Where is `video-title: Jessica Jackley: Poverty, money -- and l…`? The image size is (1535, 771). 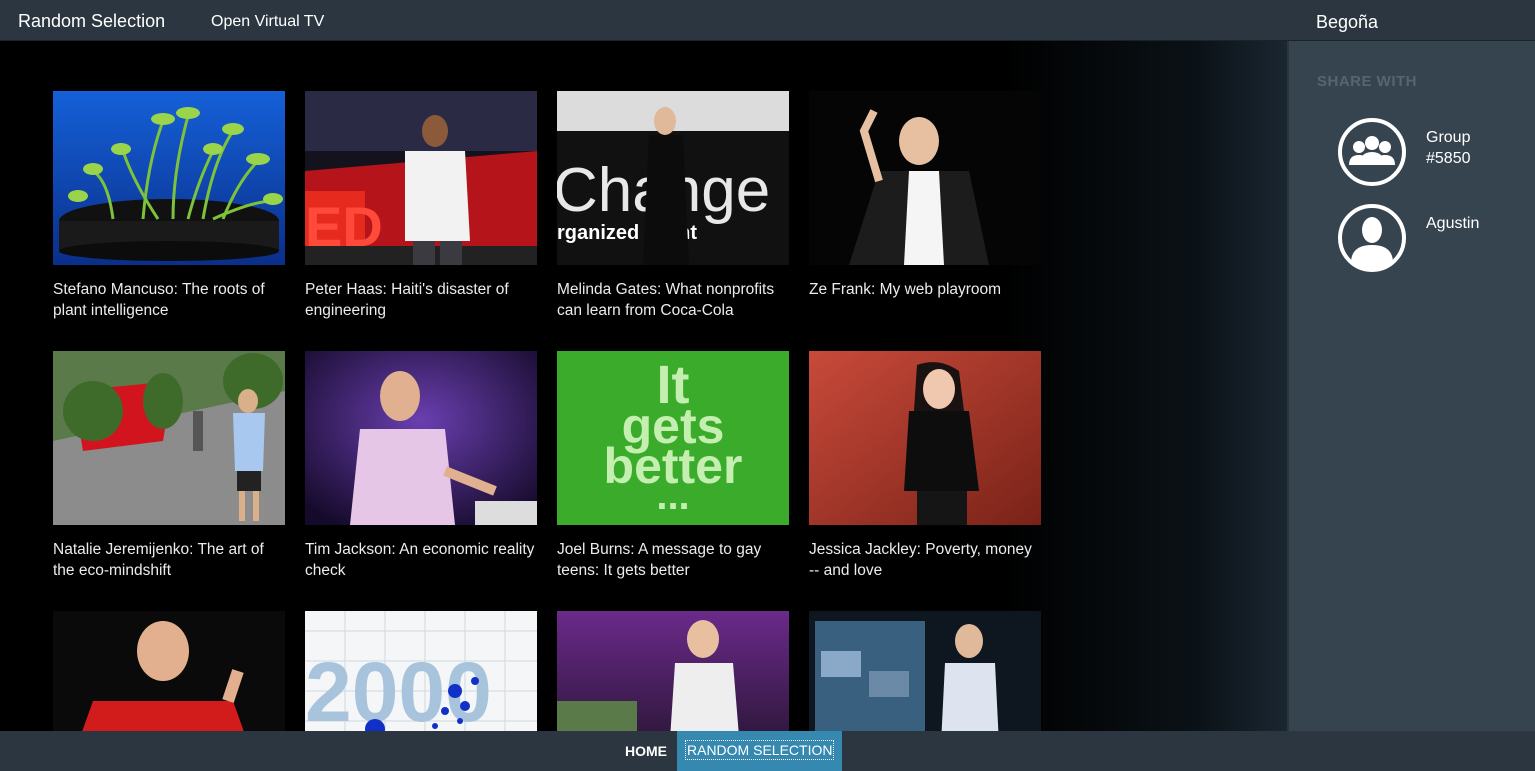
video-title: Jessica Jackley: Poverty, money -- and l… is located at coordinates (925, 560).